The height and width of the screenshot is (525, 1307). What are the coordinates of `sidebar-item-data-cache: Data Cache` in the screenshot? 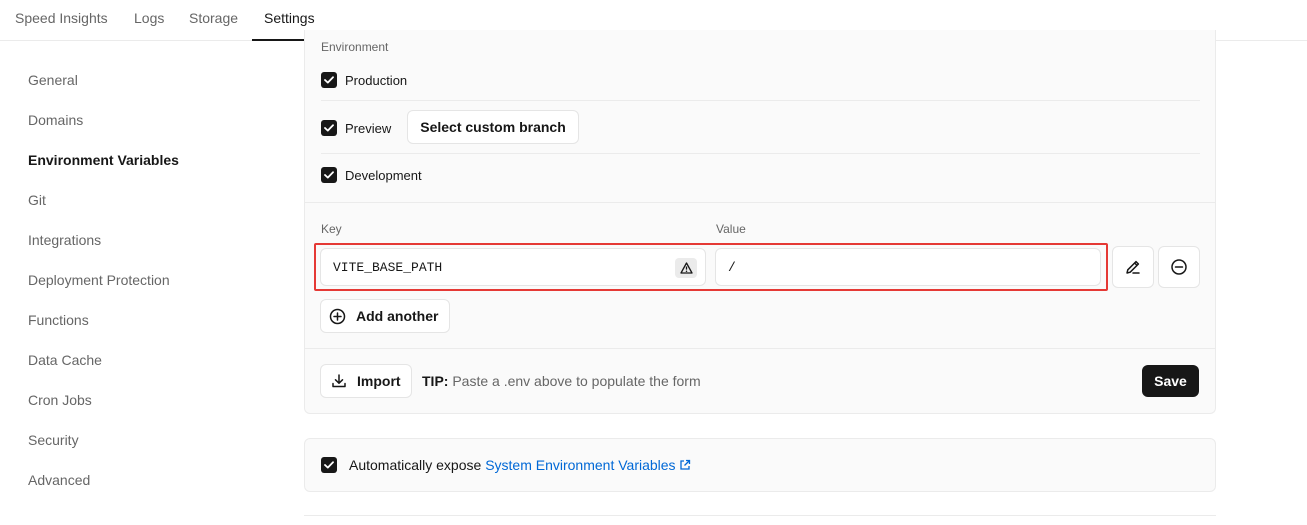 It's located at (65, 360).